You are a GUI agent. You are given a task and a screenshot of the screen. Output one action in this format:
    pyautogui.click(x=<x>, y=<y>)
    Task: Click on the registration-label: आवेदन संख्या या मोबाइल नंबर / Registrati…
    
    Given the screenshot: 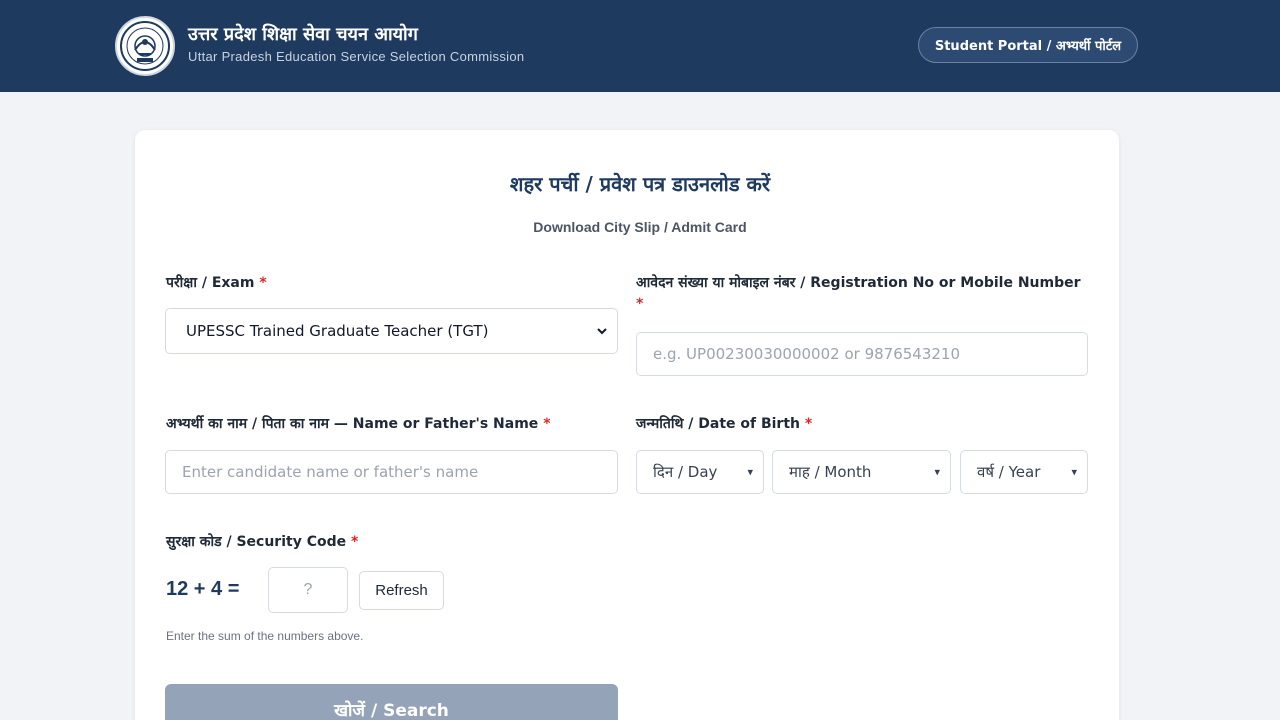 What is the action you would take?
    pyautogui.click(x=858, y=282)
    